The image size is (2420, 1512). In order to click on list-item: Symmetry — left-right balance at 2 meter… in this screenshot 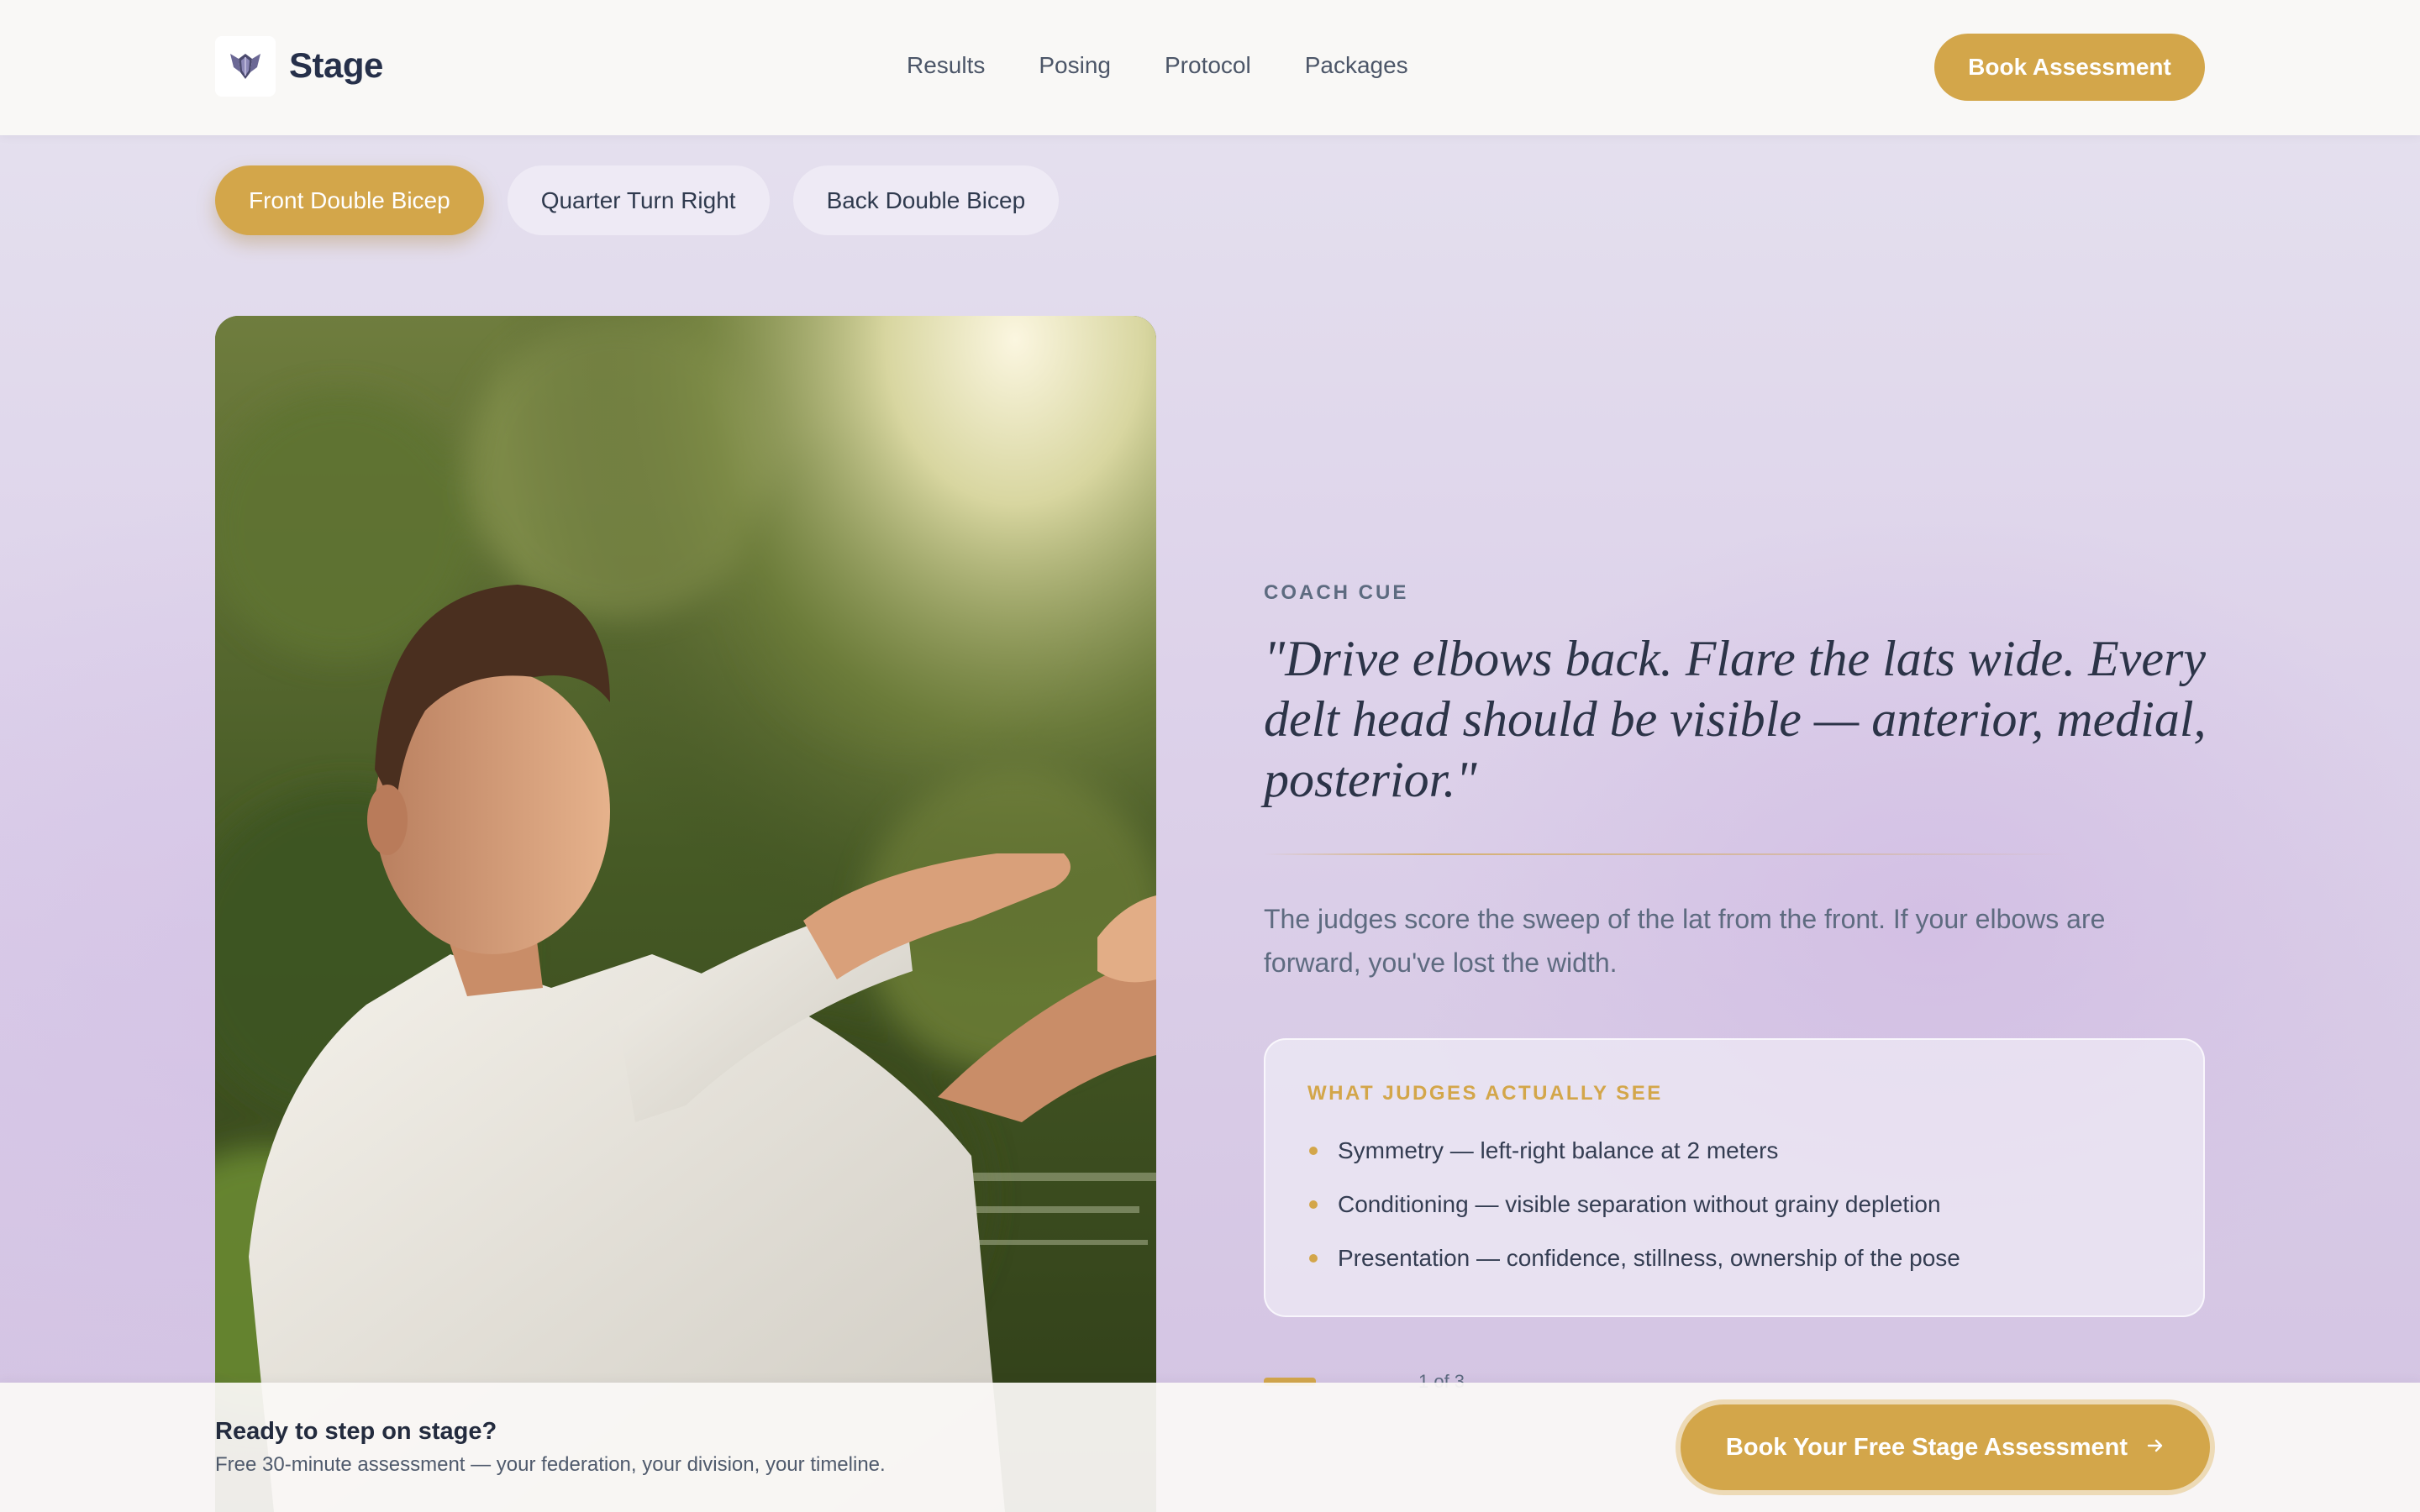, I will do `click(1633, 1161)`.